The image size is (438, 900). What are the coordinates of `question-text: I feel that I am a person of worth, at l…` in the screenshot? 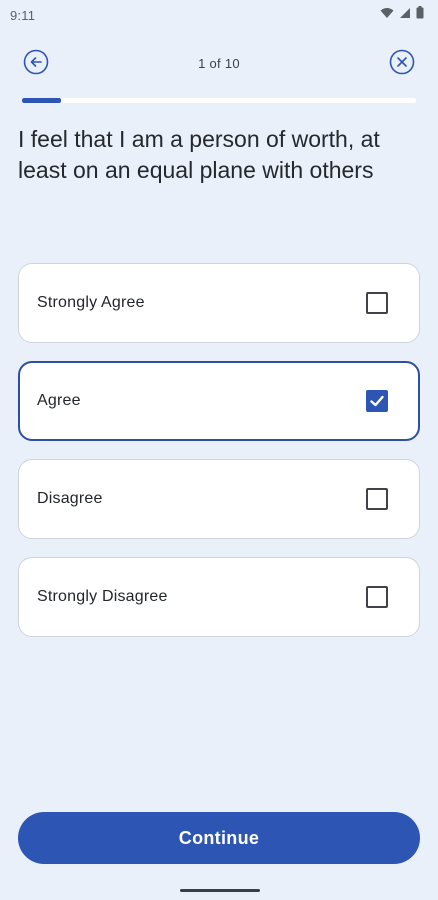 It's located at (199, 154).